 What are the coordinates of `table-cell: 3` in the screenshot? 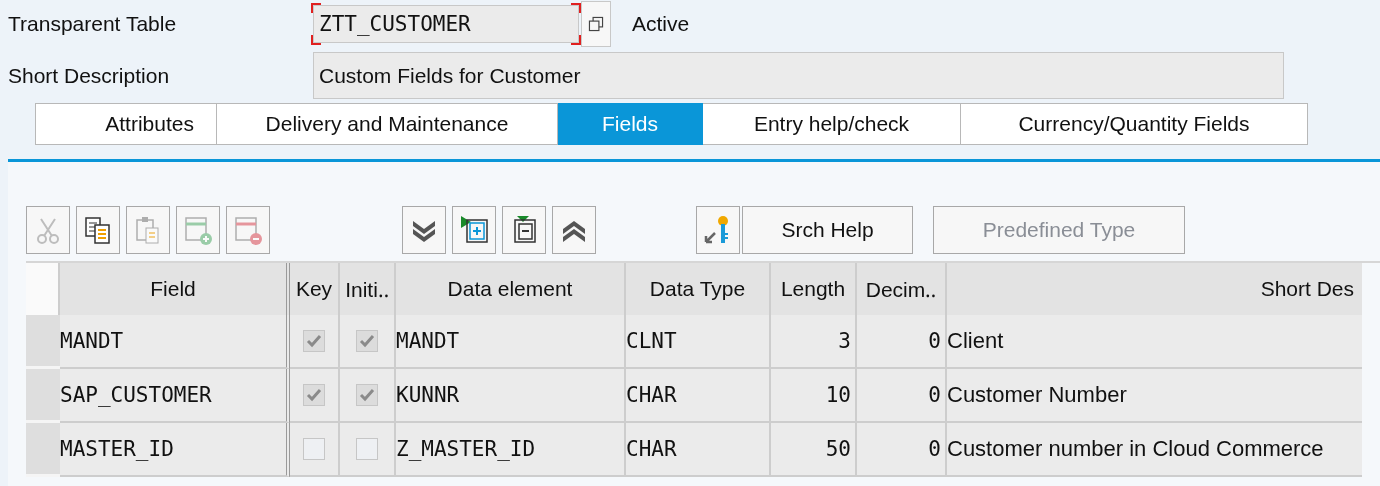 It's located at (814, 342).